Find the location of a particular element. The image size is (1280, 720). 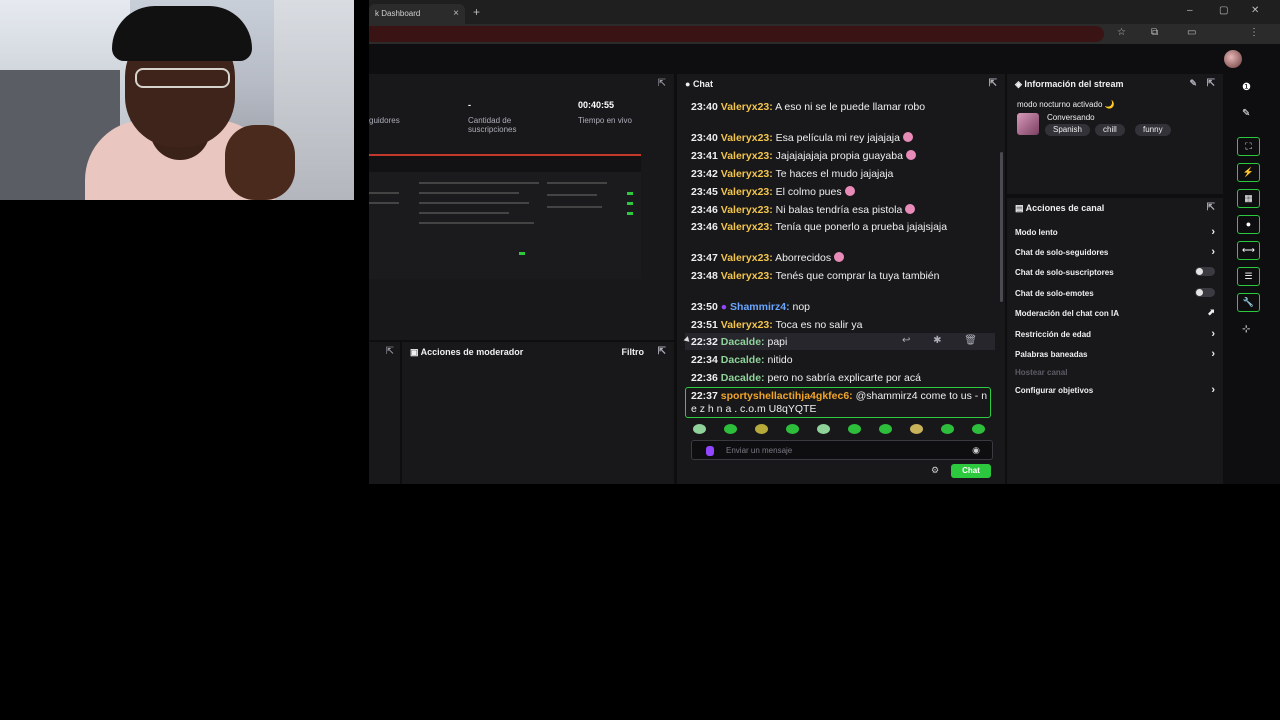

chart-icon: ⬈ is located at coordinates (1211, 312).